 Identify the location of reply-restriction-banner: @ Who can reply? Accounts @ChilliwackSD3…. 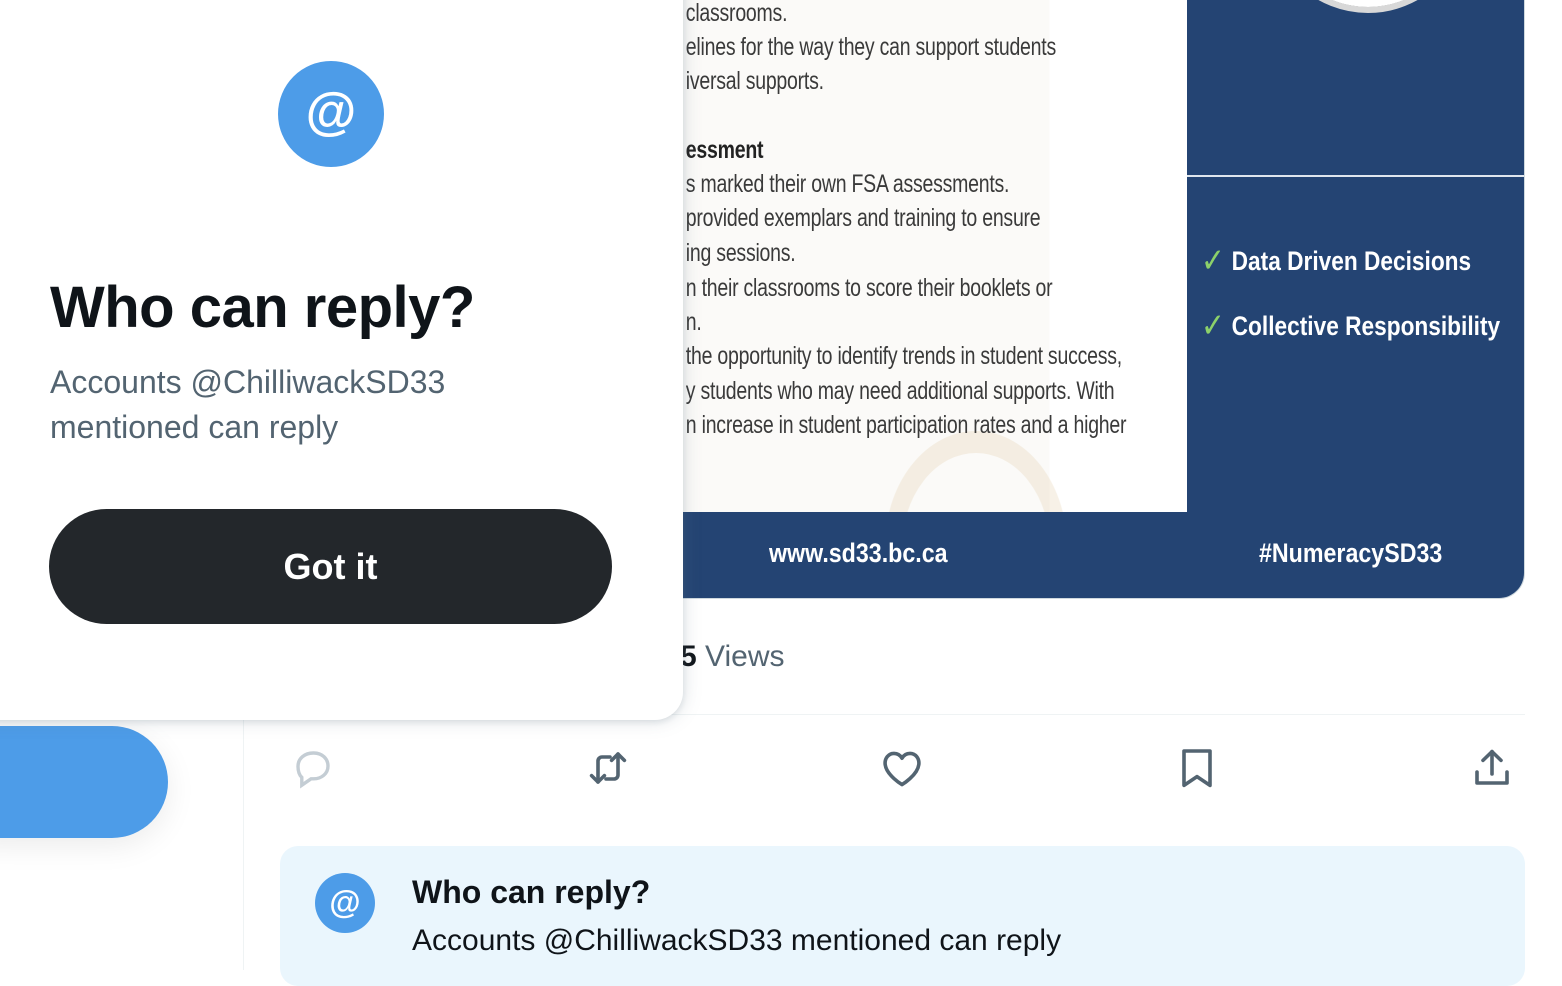
(902, 916).